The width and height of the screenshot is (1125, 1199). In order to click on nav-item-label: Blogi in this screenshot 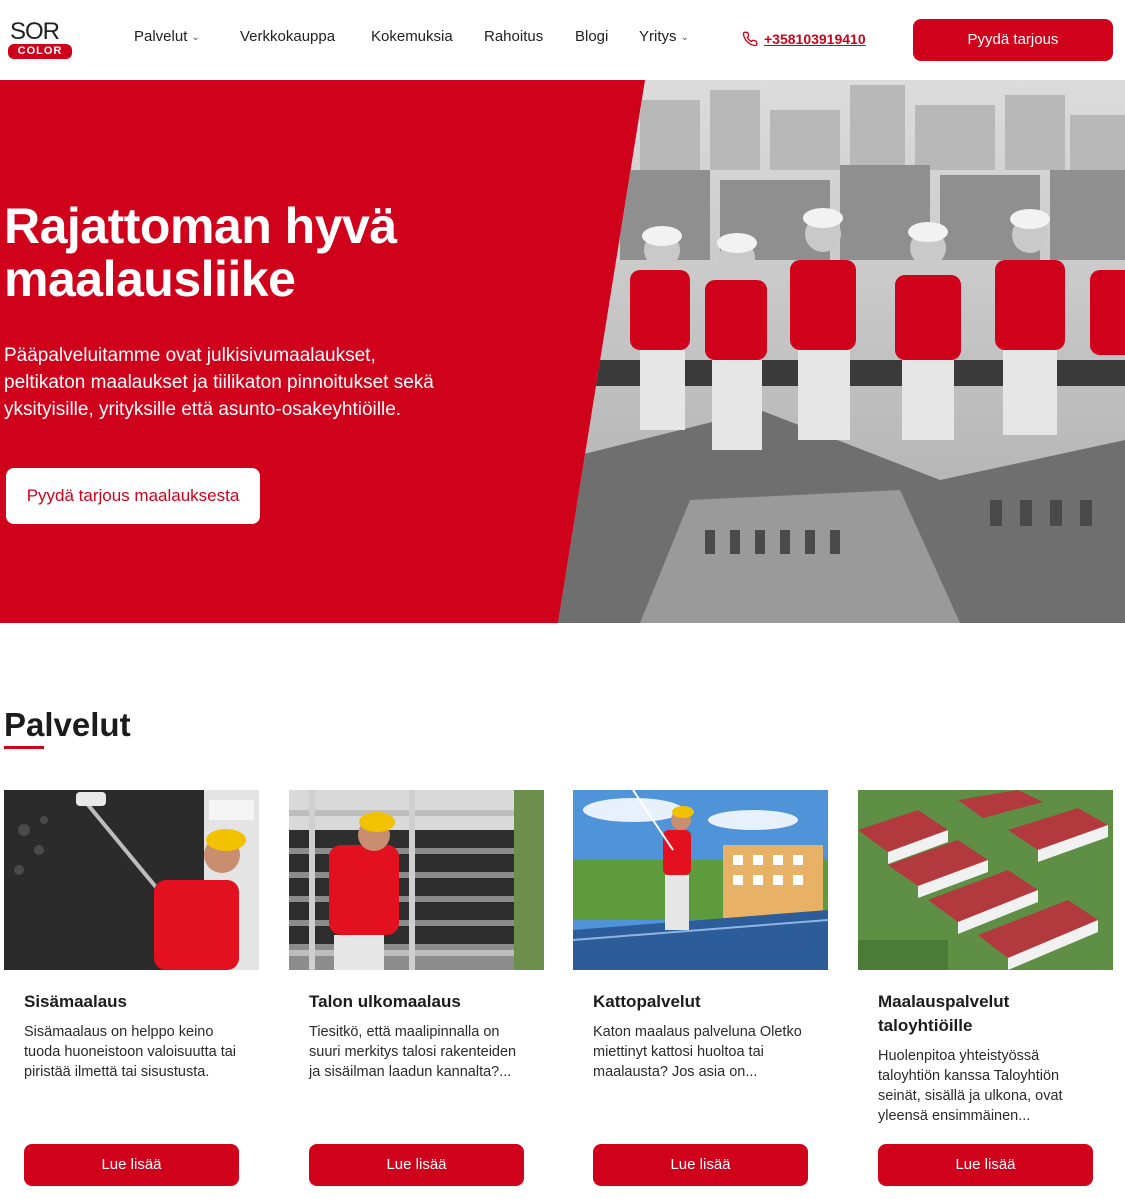, I will do `click(592, 36)`.